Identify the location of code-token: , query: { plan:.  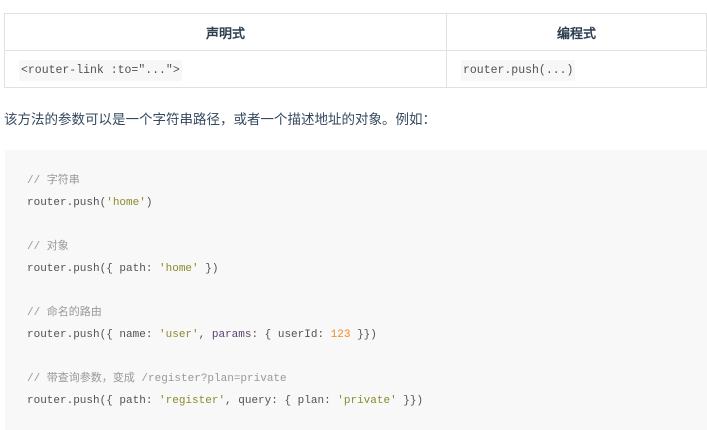
(281, 401).